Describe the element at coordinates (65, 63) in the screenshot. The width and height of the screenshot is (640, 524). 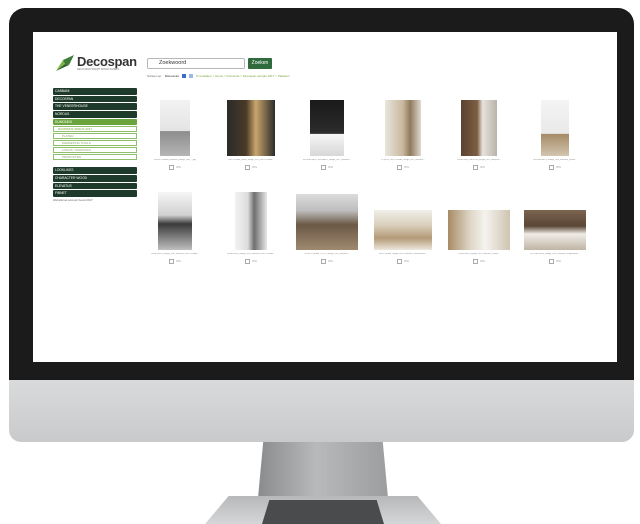
I see `decospan-leaf-icon` at that location.